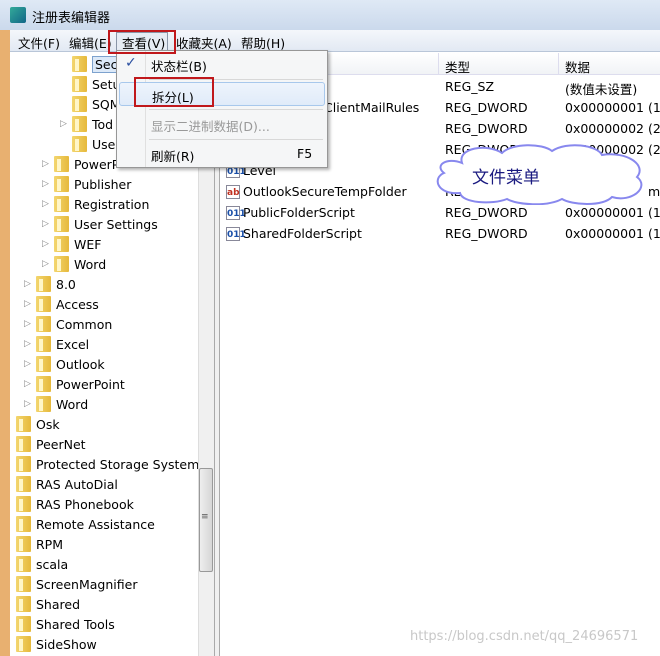  I want to click on tree-item-label: PeerNet, so click(61, 444).